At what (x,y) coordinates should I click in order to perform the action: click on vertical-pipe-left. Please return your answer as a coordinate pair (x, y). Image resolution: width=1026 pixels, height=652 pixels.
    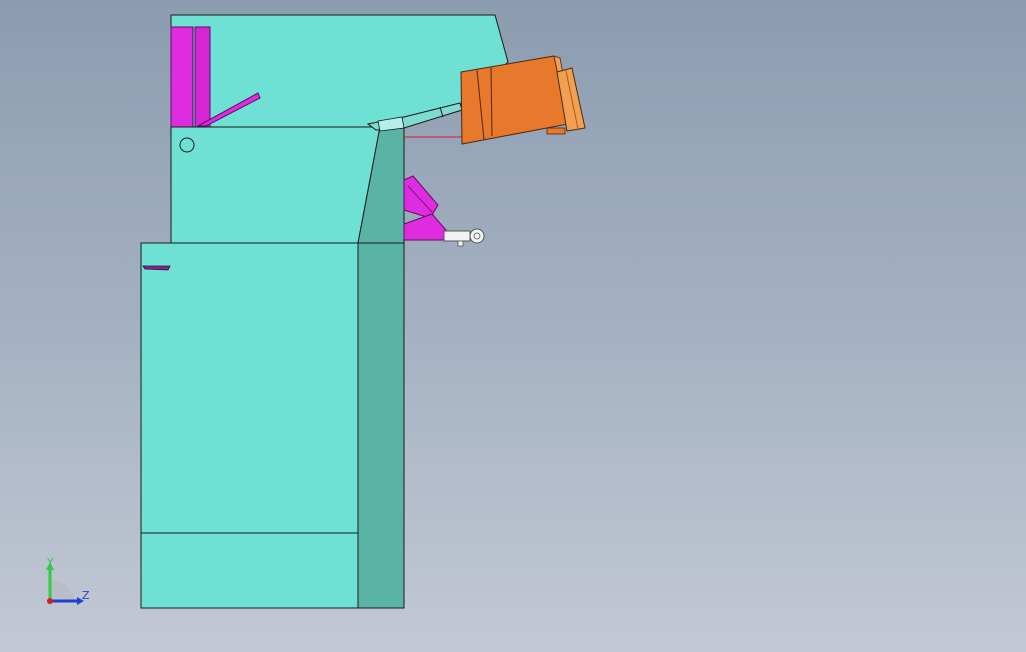
    Looking at the image, I should click on (182, 77).